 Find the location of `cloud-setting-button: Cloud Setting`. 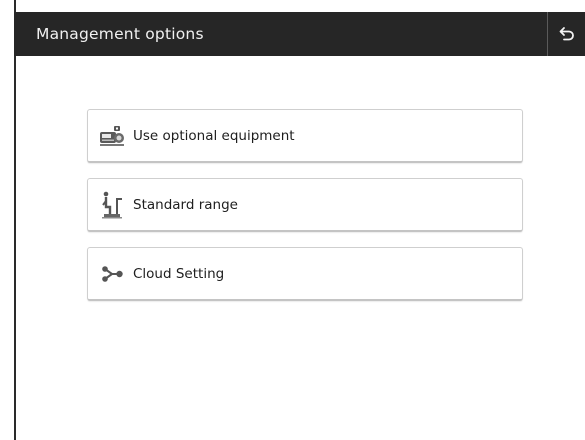

cloud-setting-button: Cloud Setting is located at coordinates (305, 274).